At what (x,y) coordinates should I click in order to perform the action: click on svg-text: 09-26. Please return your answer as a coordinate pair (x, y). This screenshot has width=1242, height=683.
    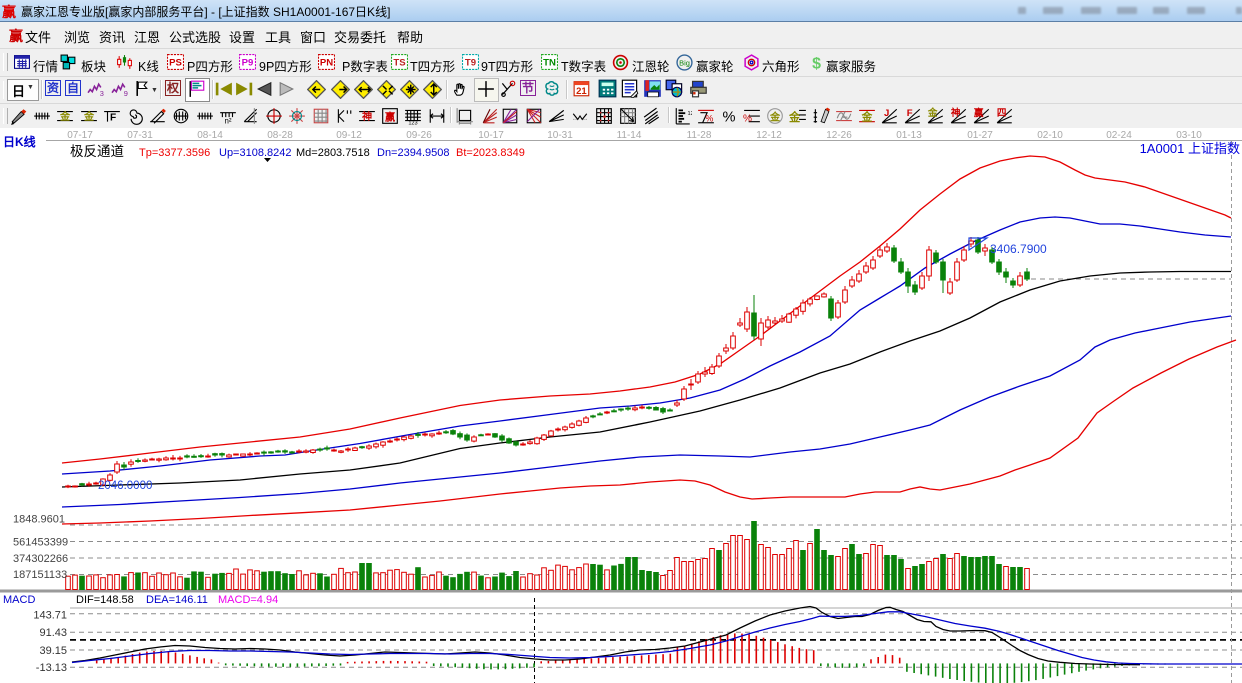
    Looking at the image, I should click on (419, 135).